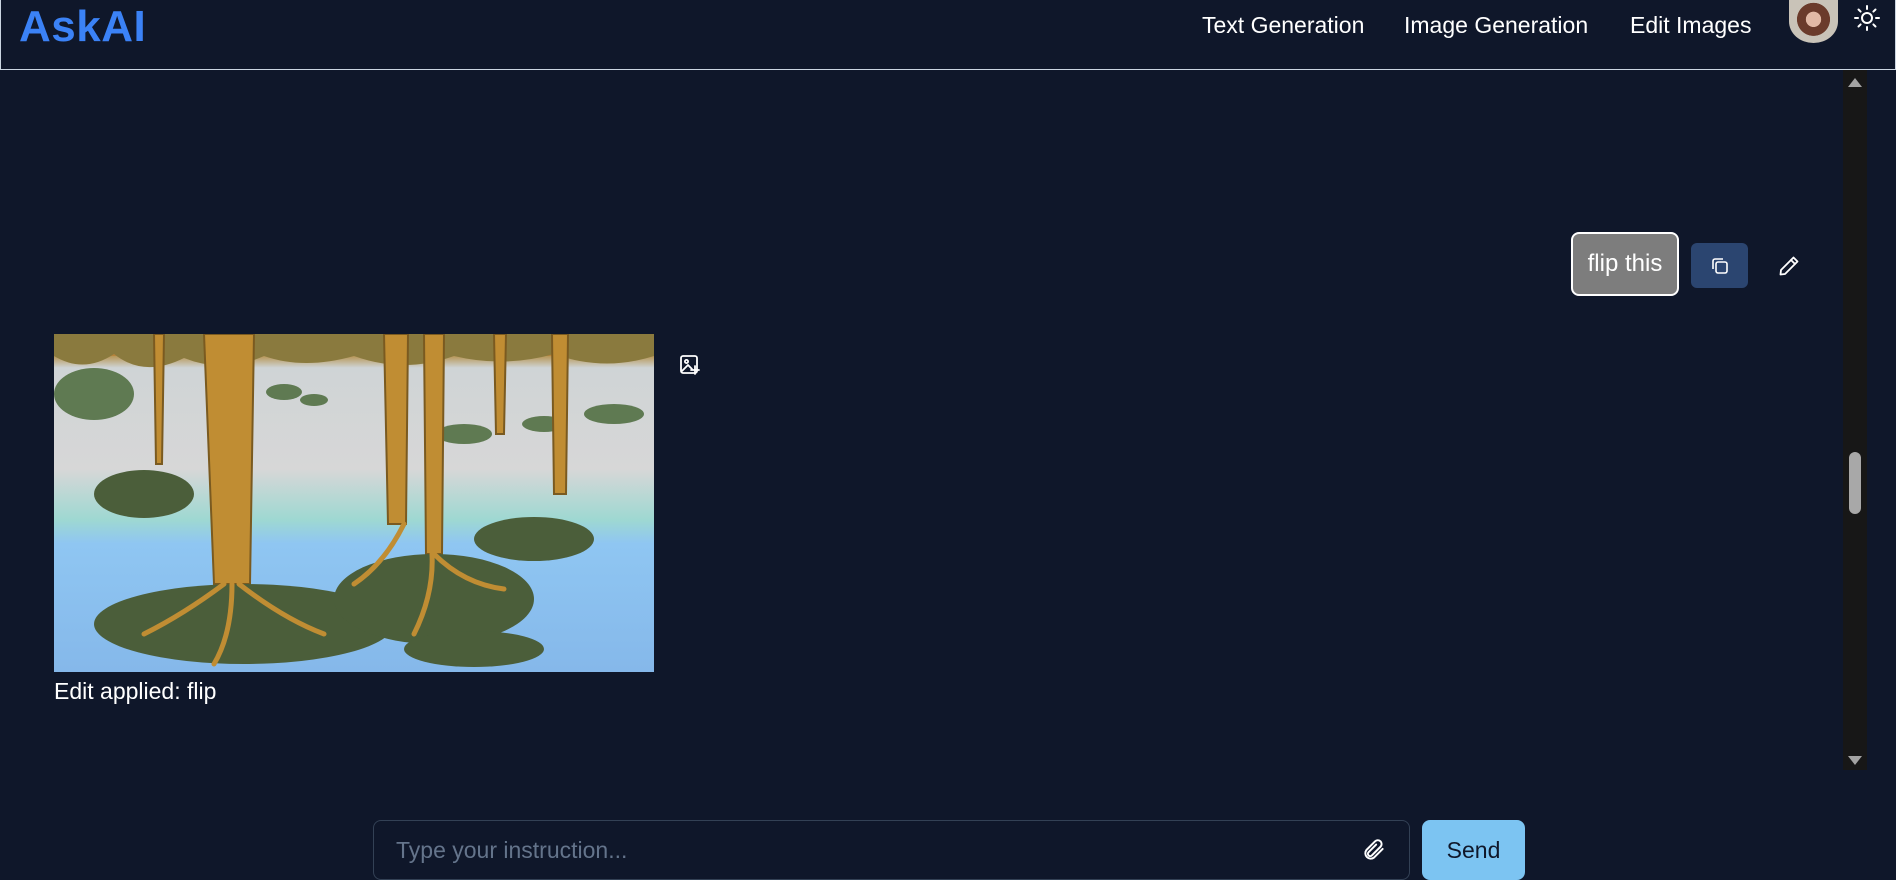 The width and height of the screenshot is (1896, 880). What do you see at coordinates (1867, 18) in the screenshot?
I see `sun-icon` at bounding box center [1867, 18].